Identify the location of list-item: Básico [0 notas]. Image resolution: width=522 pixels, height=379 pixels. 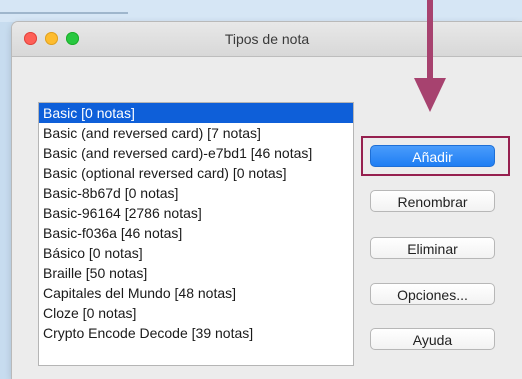
(196, 253).